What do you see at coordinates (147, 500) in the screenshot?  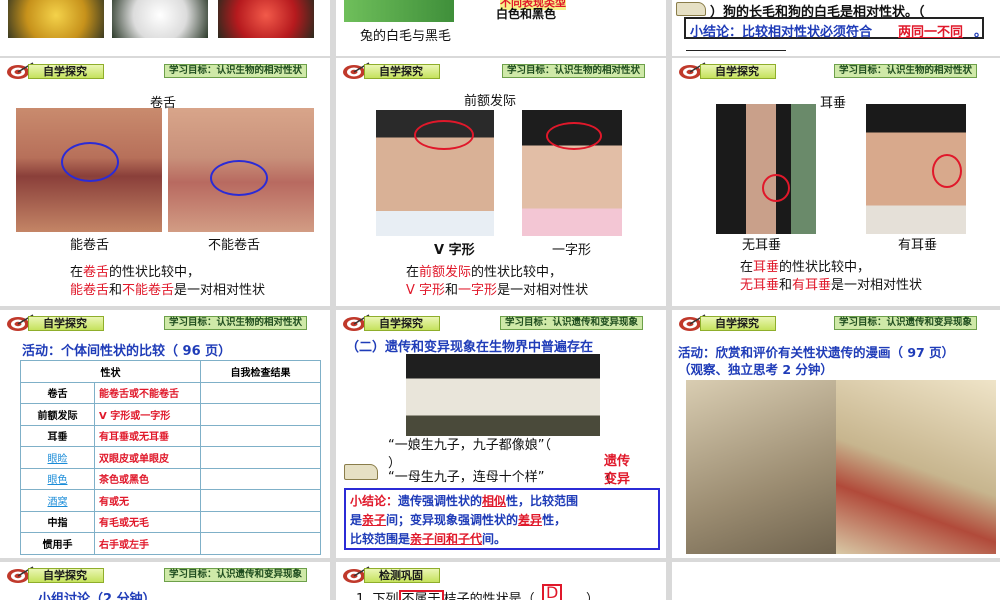 I see `trait-values: 有或无` at bounding box center [147, 500].